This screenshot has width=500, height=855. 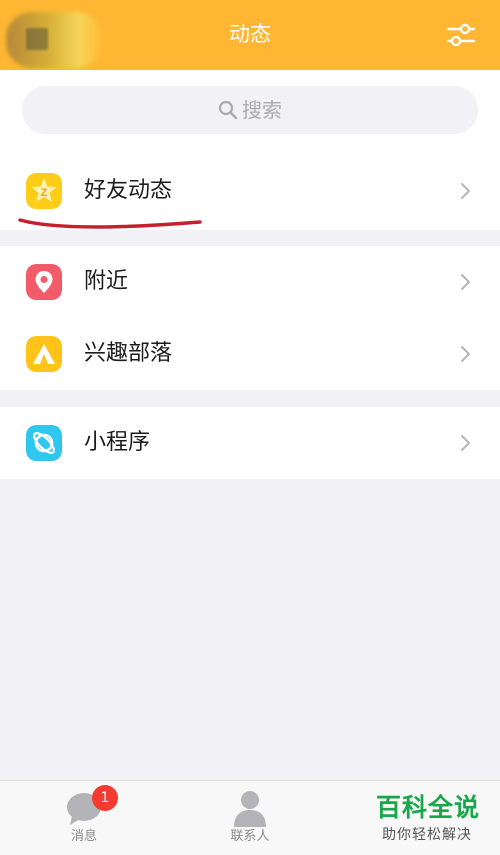 What do you see at coordinates (105, 798) in the screenshot?
I see `unread-badge: 1` at bounding box center [105, 798].